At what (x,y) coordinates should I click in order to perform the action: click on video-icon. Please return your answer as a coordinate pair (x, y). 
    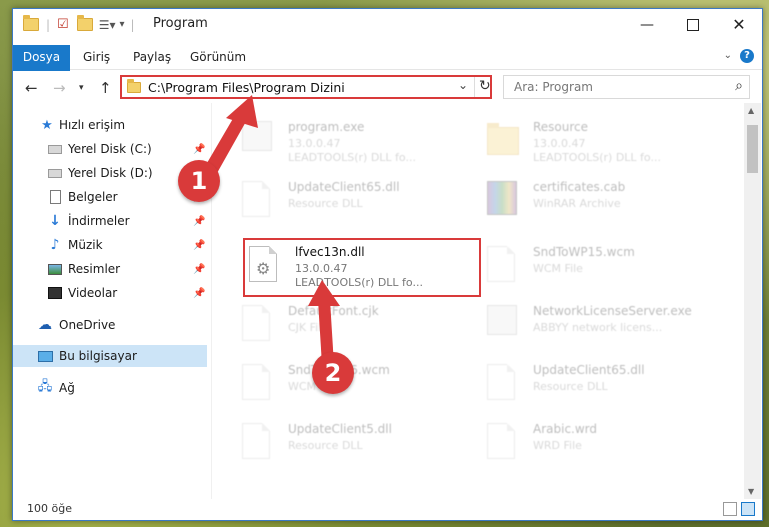
    Looking at the image, I should click on (55, 293).